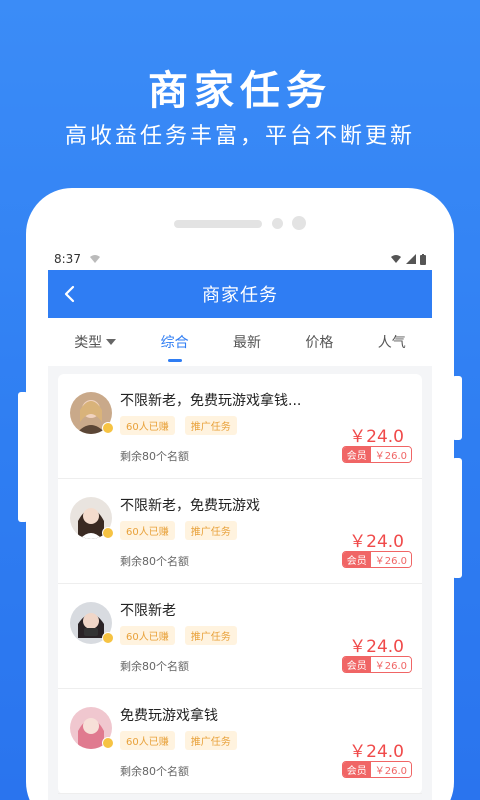 This screenshot has width=480, height=800. What do you see at coordinates (239, 136) in the screenshot?
I see `promo-subtitle: 高收益任务丰富，平台不断更新` at bounding box center [239, 136].